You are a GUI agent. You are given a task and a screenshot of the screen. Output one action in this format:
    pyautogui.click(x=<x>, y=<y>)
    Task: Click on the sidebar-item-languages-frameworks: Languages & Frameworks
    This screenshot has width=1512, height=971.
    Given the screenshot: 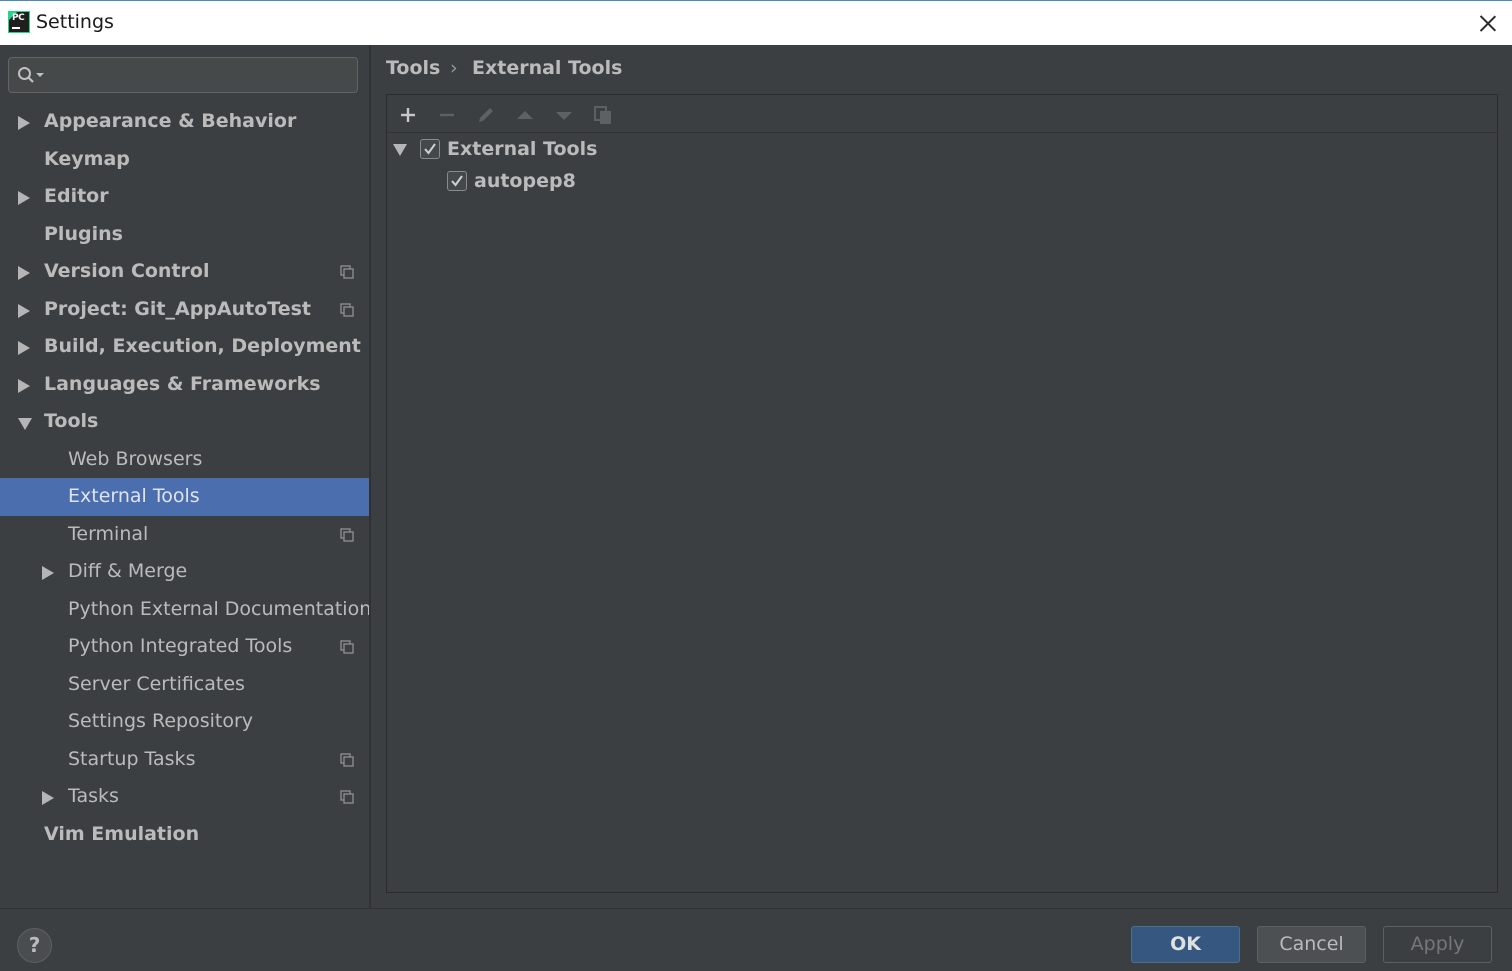 What is the action you would take?
    pyautogui.click(x=184, y=385)
    